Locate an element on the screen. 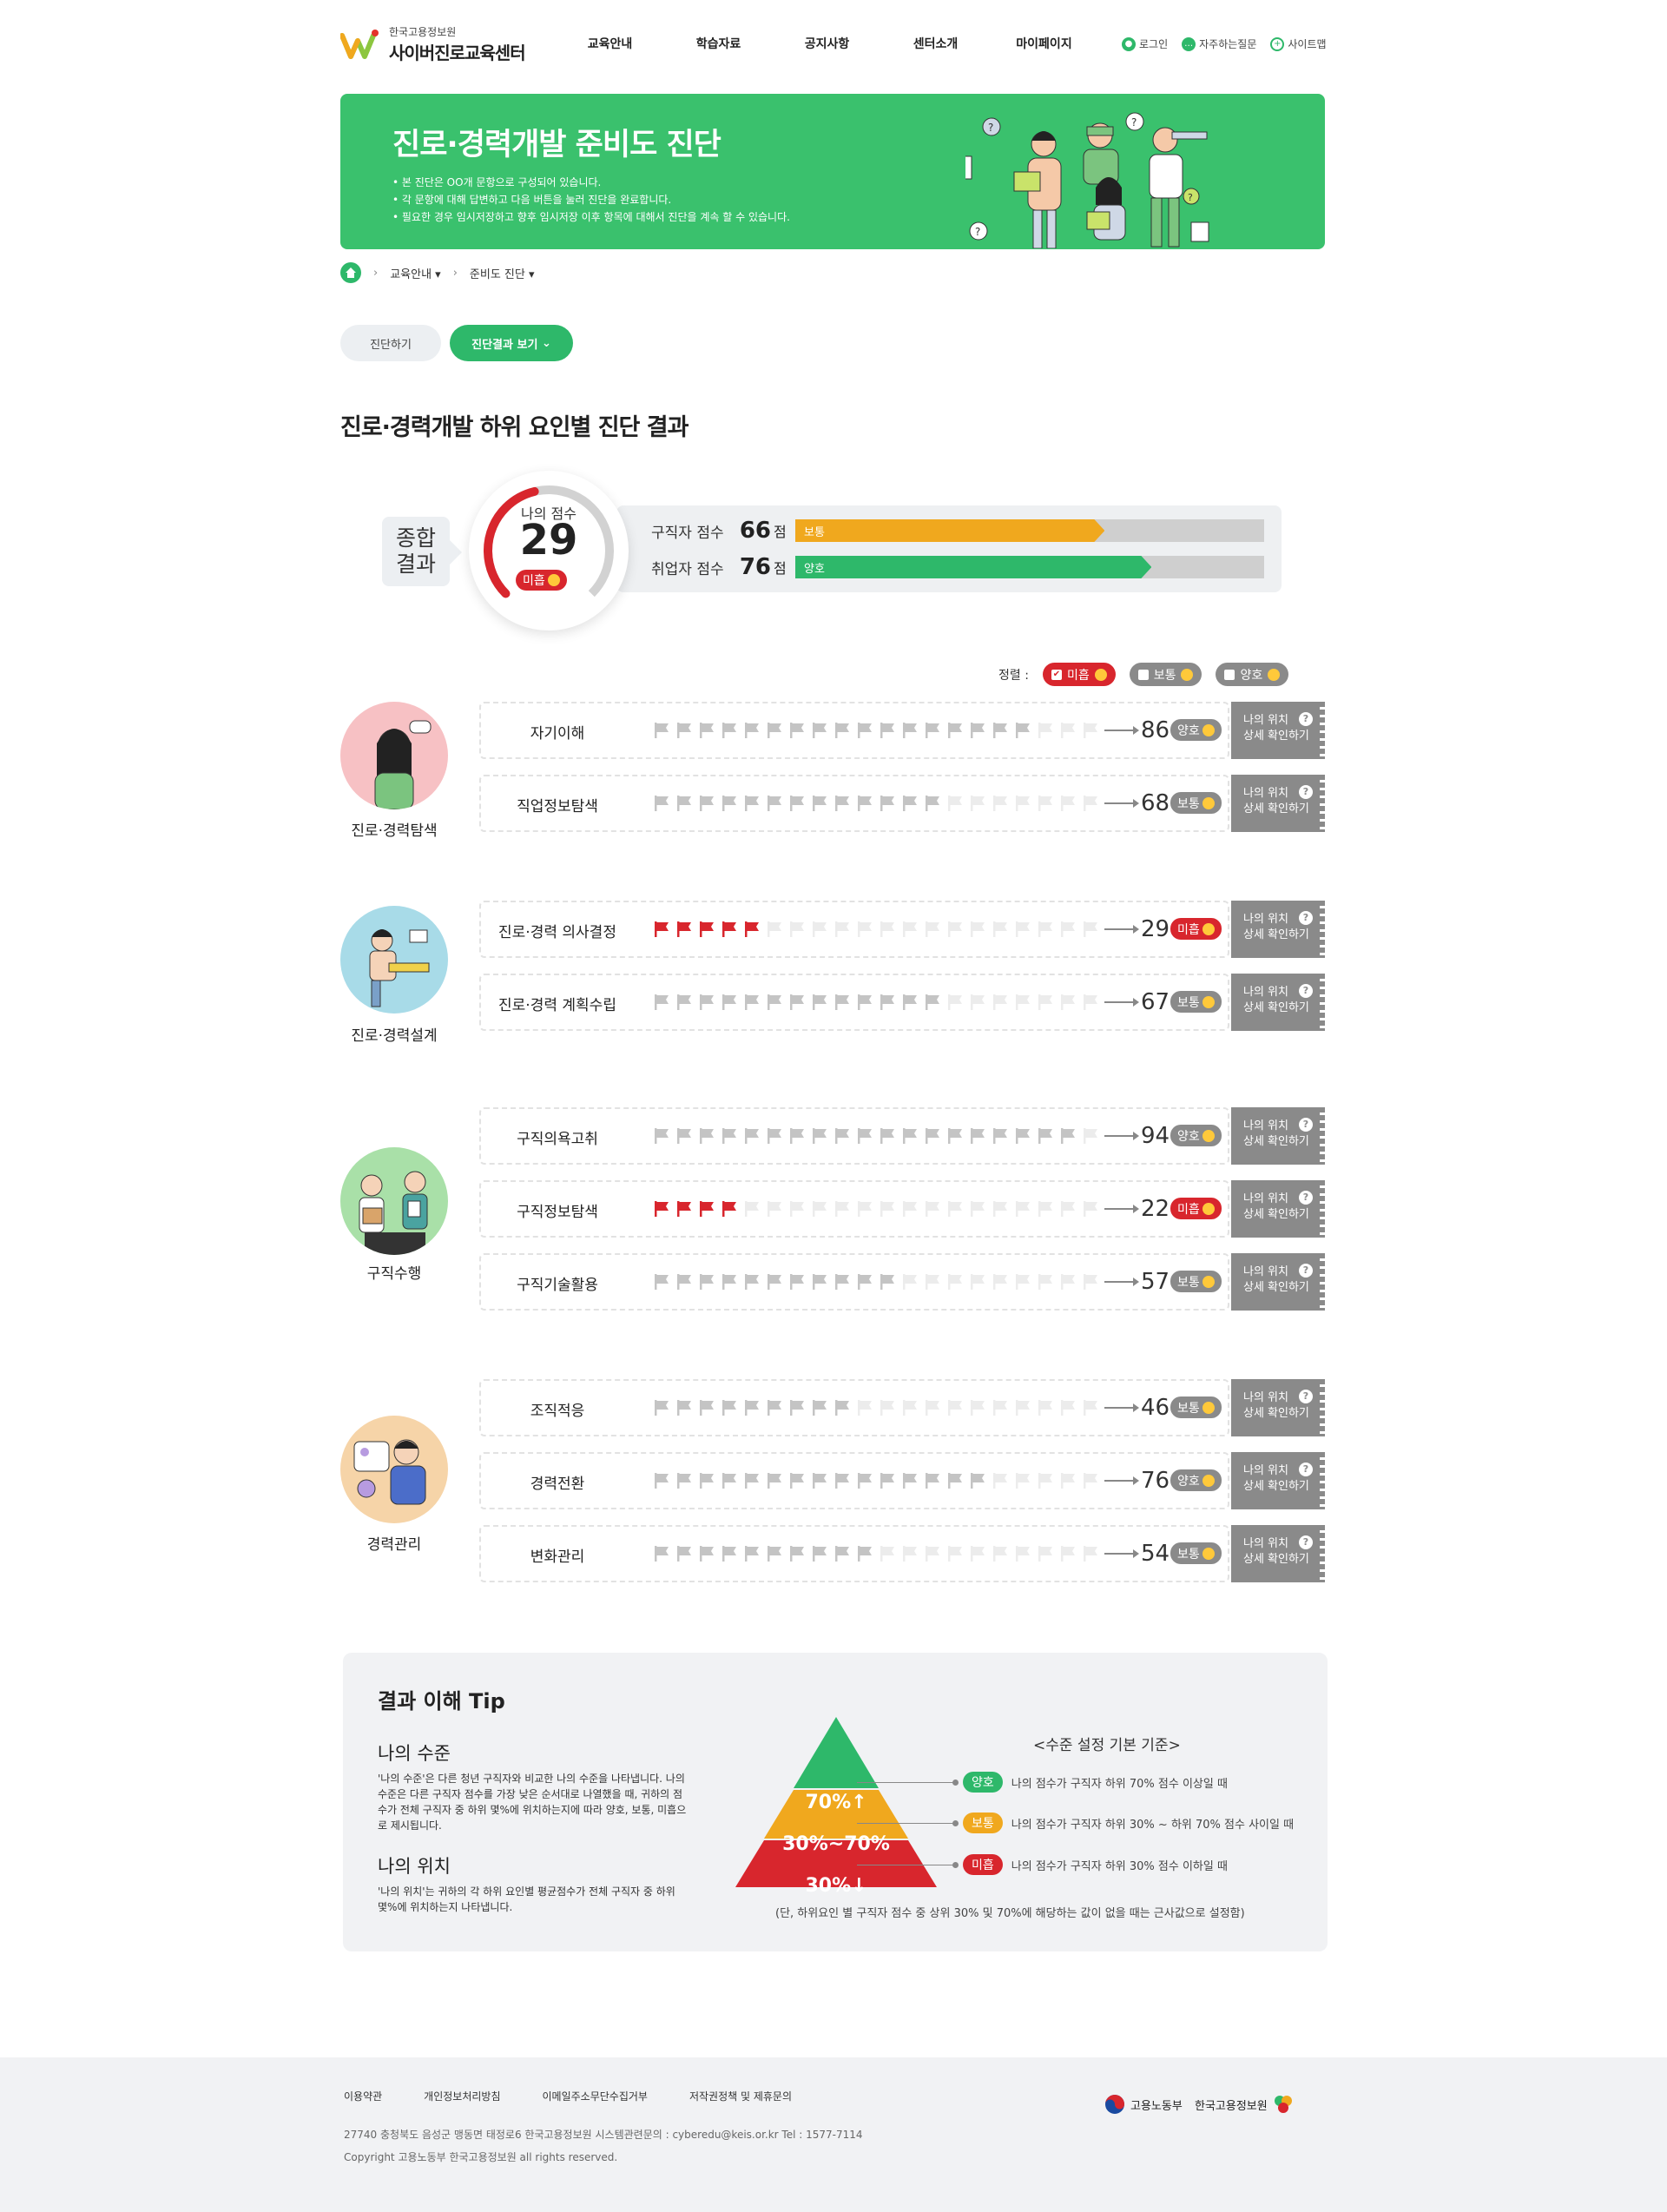 The width and height of the screenshot is (1667, 2212). nav-item-notice: 공지사항 is located at coordinates (827, 43).